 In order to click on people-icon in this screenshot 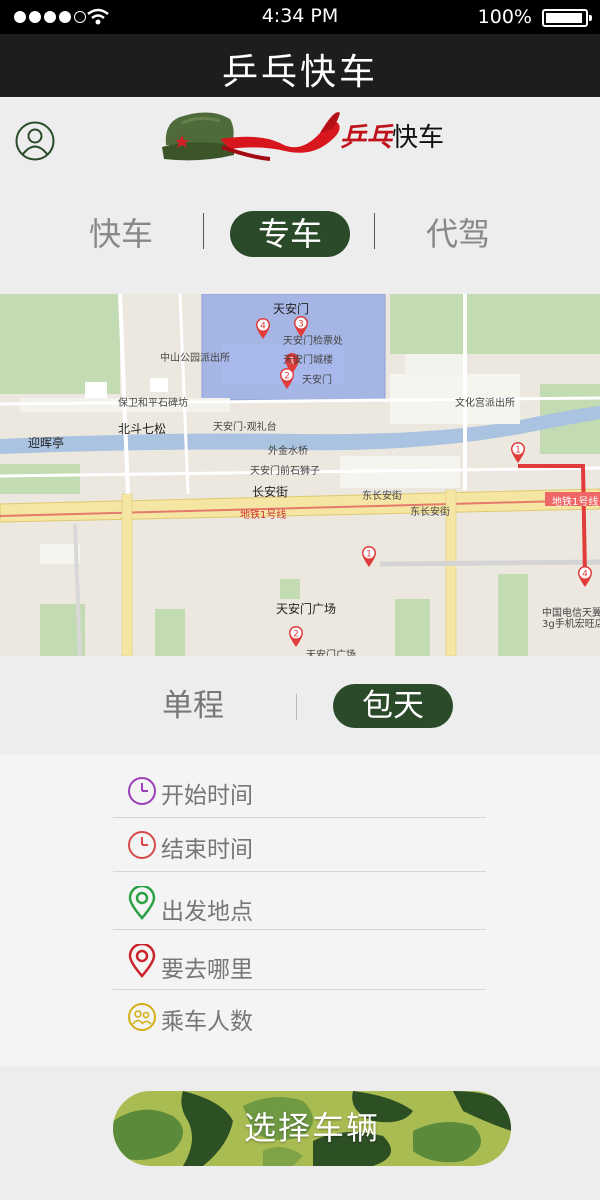, I will do `click(142, 1017)`.